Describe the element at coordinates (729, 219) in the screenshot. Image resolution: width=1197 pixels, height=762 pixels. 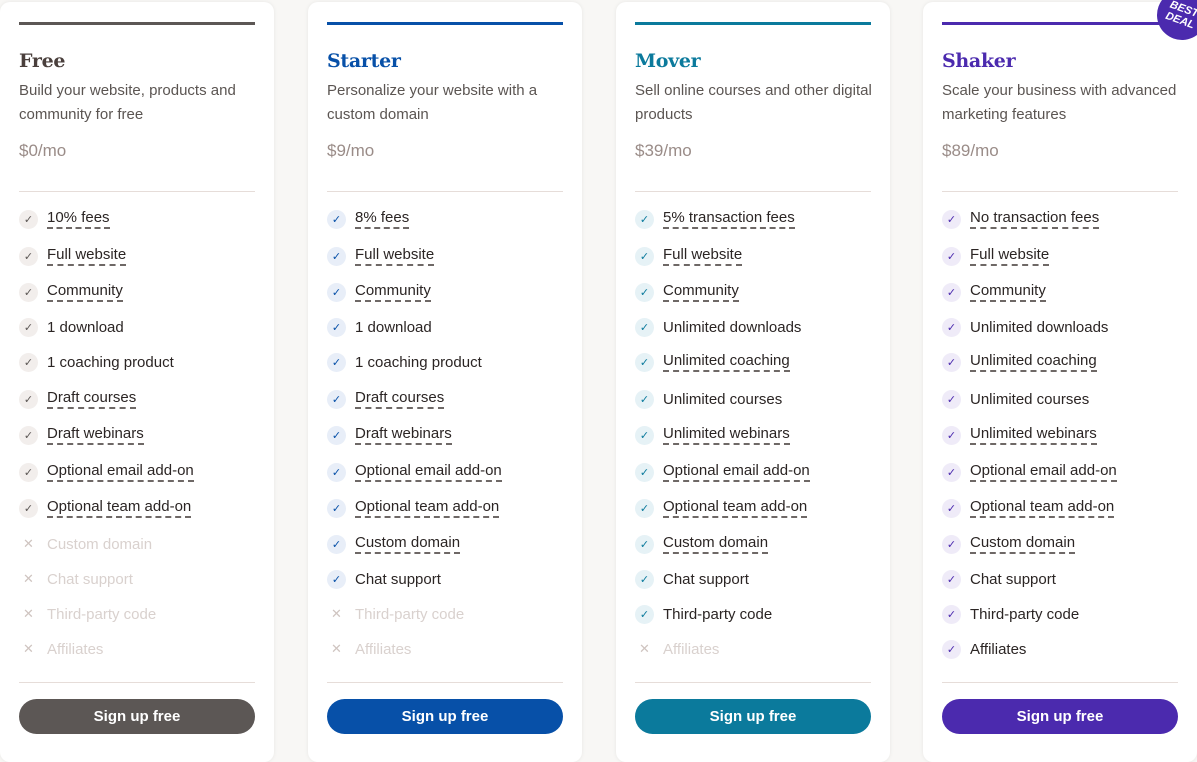
I see `feature-tooltip-label: 5% transaction fees` at that location.